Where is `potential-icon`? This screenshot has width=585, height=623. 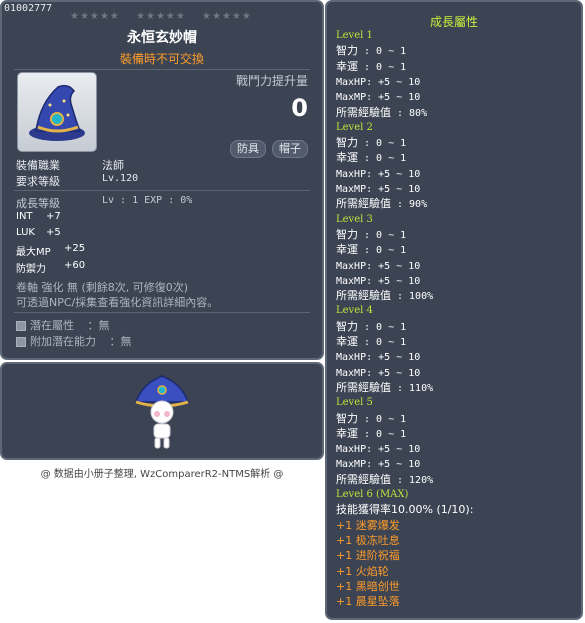 potential-icon is located at coordinates (21, 326).